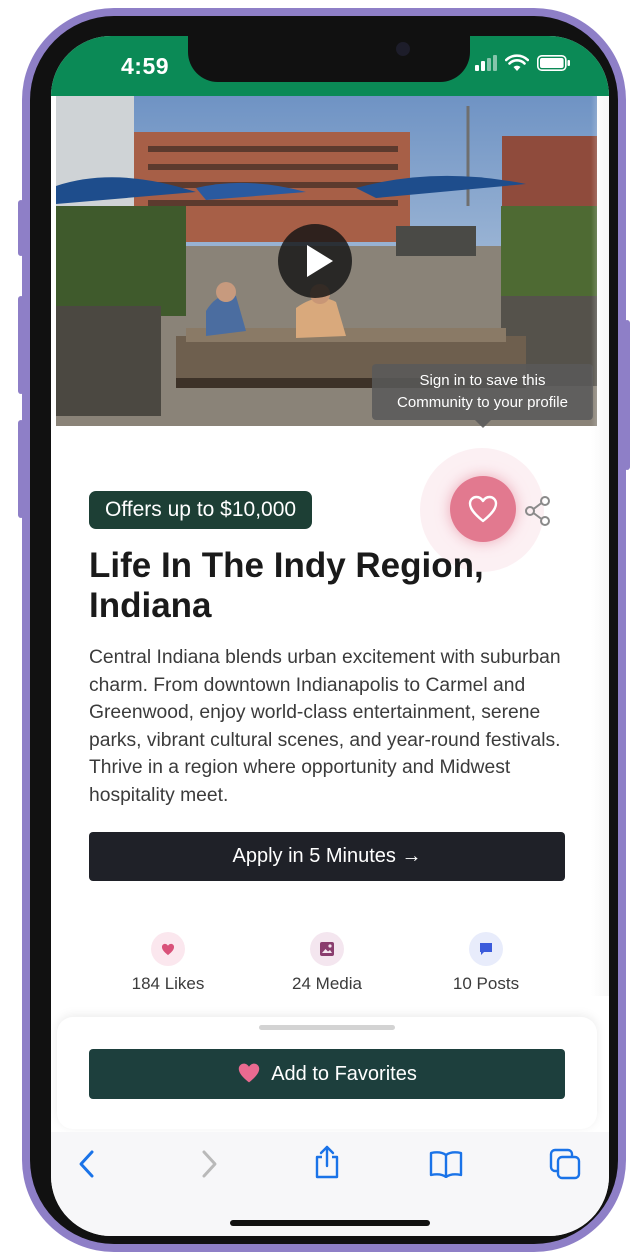 This screenshot has height=1257, width=641. I want to click on tooltip-line-1: Sign in to save this, so click(482, 380).